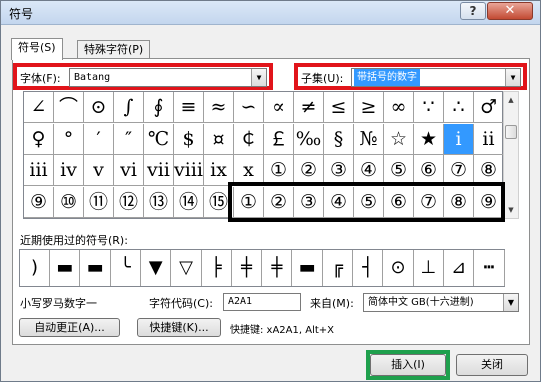 The height and width of the screenshot is (382, 541). What do you see at coordinates (74, 240) in the screenshot?
I see `recent-symbols-label: 近期使用过的符号(R):` at bounding box center [74, 240].